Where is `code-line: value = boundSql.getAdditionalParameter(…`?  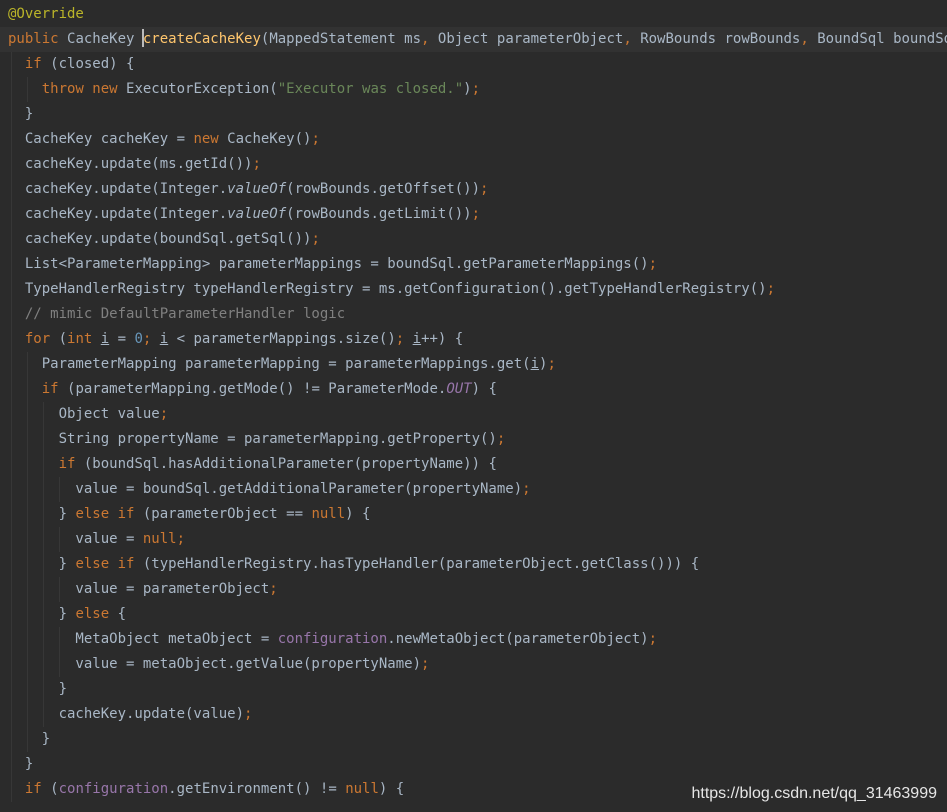
code-line: value = boundSql.getAdditionalParameter(… is located at coordinates (473, 489).